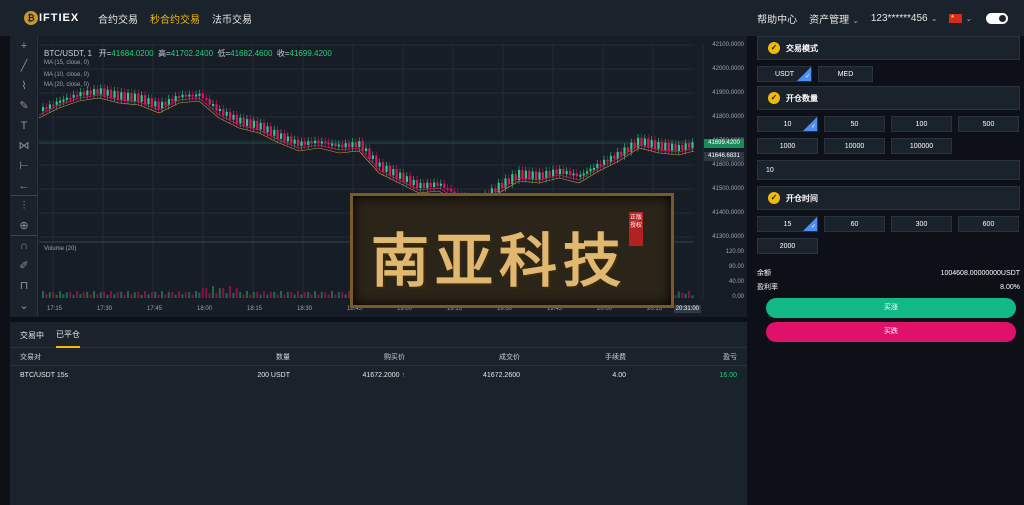  What do you see at coordinates (845, 74) in the screenshot?
I see `mode-med-option: MED` at bounding box center [845, 74].